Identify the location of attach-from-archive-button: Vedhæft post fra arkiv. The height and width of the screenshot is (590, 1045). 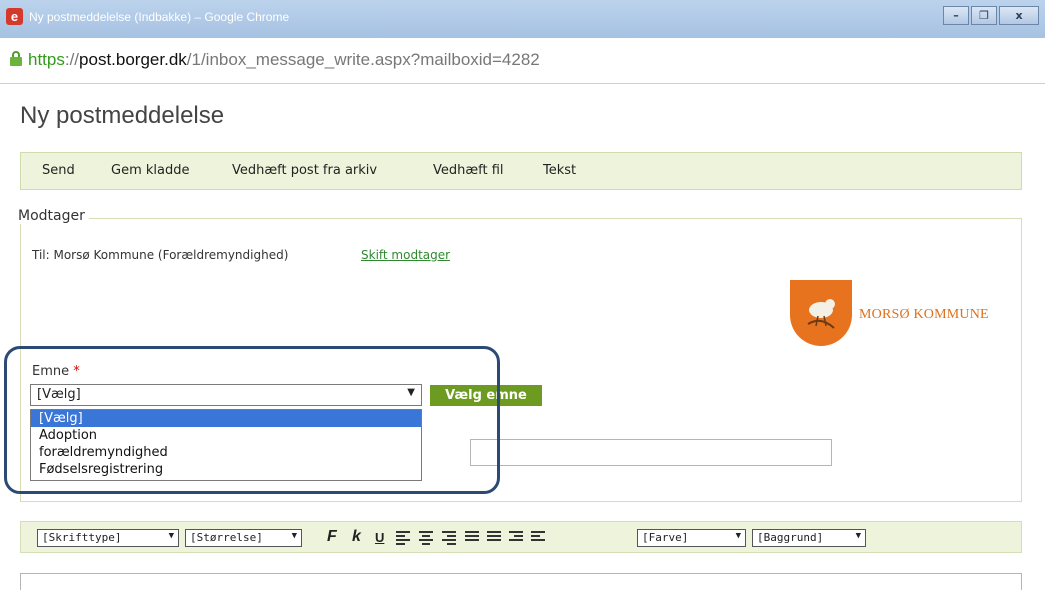
(304, 170).